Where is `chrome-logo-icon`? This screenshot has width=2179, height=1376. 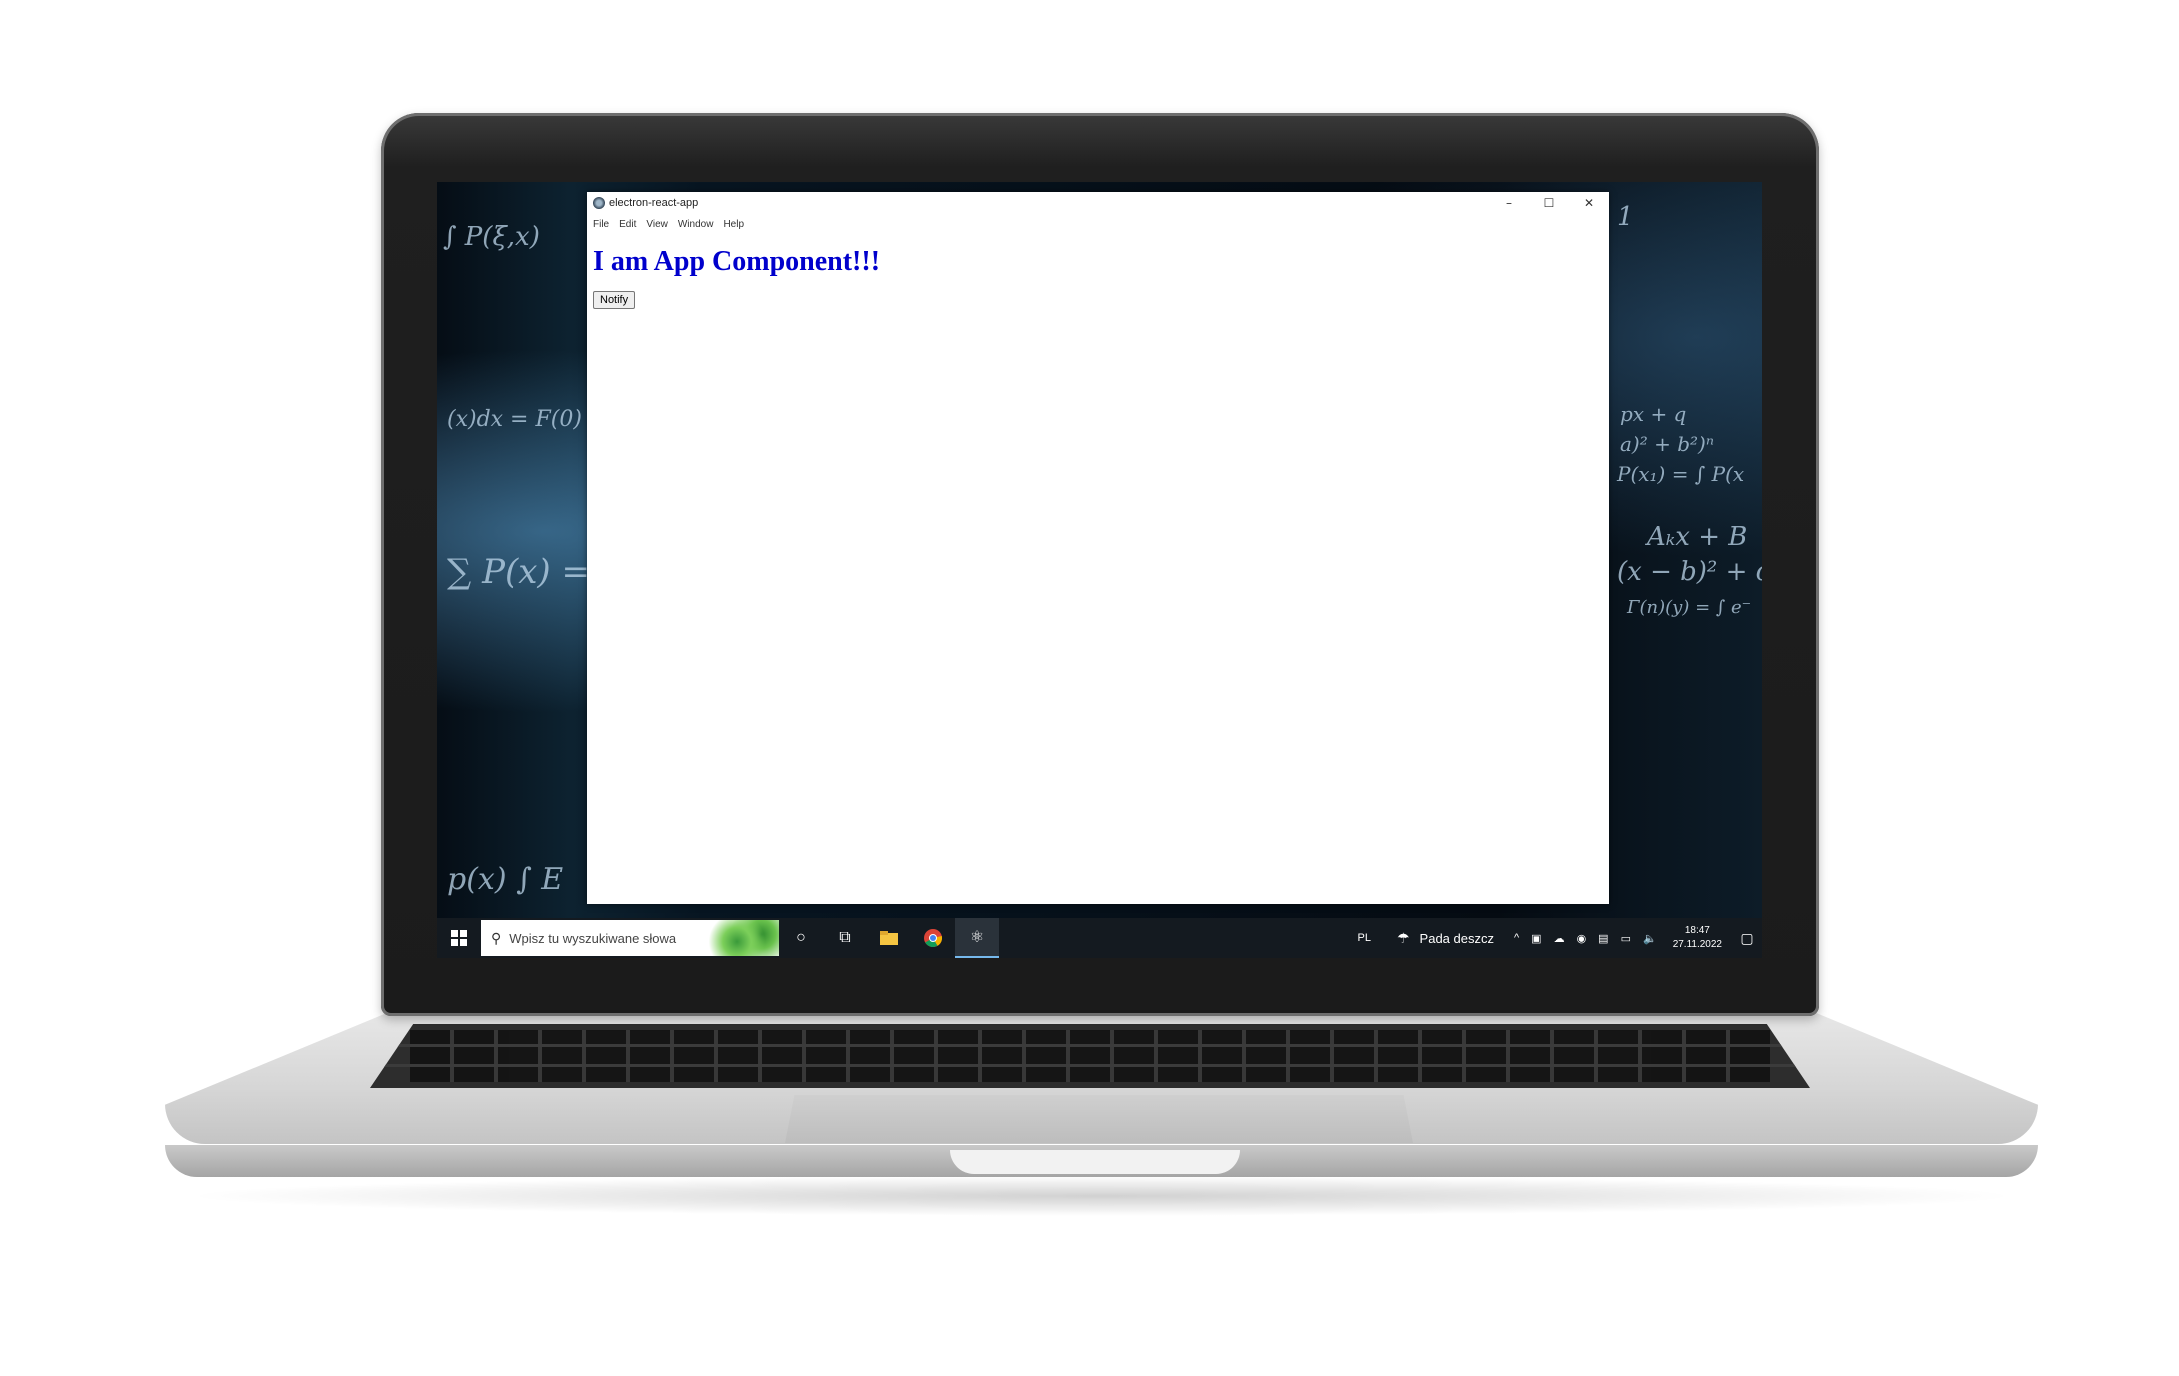
chrome-logo-icon is located at coordinates (933, 938).